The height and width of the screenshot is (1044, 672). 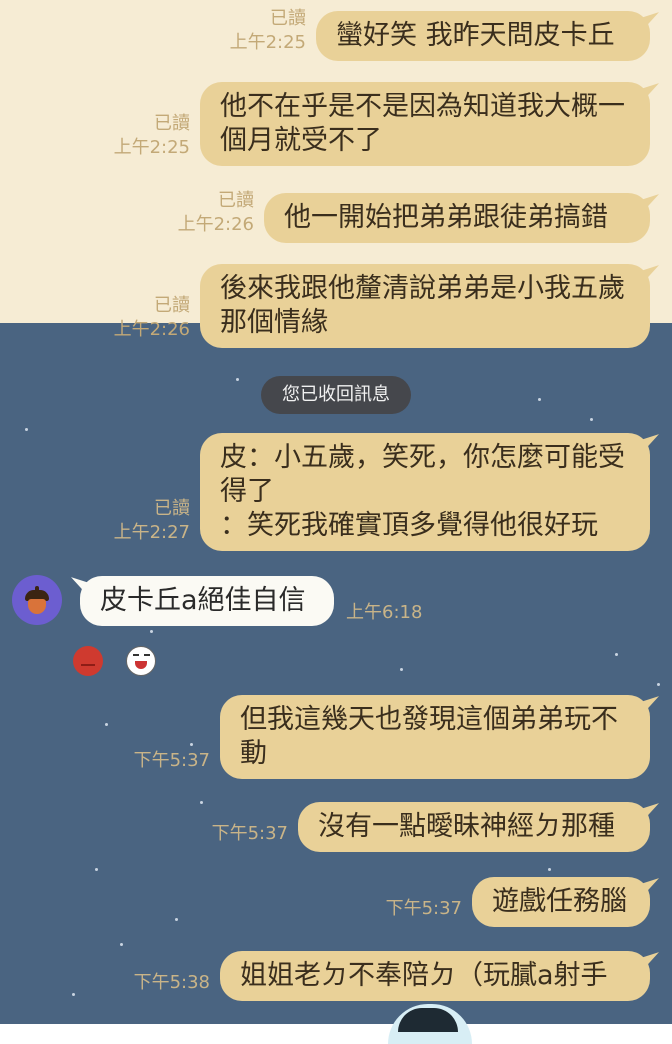 I want to click on acorn-icon, so click(x=37, y=600).